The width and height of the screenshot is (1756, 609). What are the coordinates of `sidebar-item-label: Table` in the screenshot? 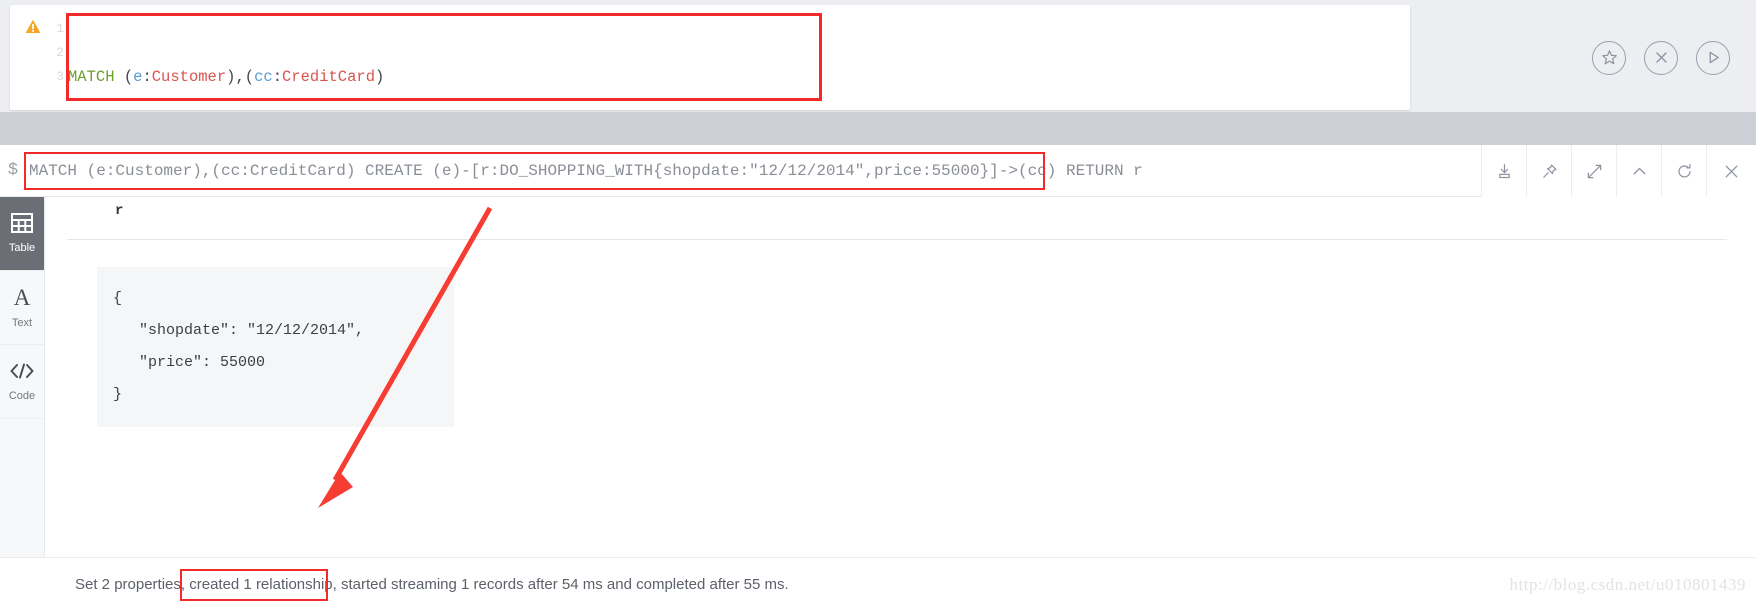 It's located at (22, 248).